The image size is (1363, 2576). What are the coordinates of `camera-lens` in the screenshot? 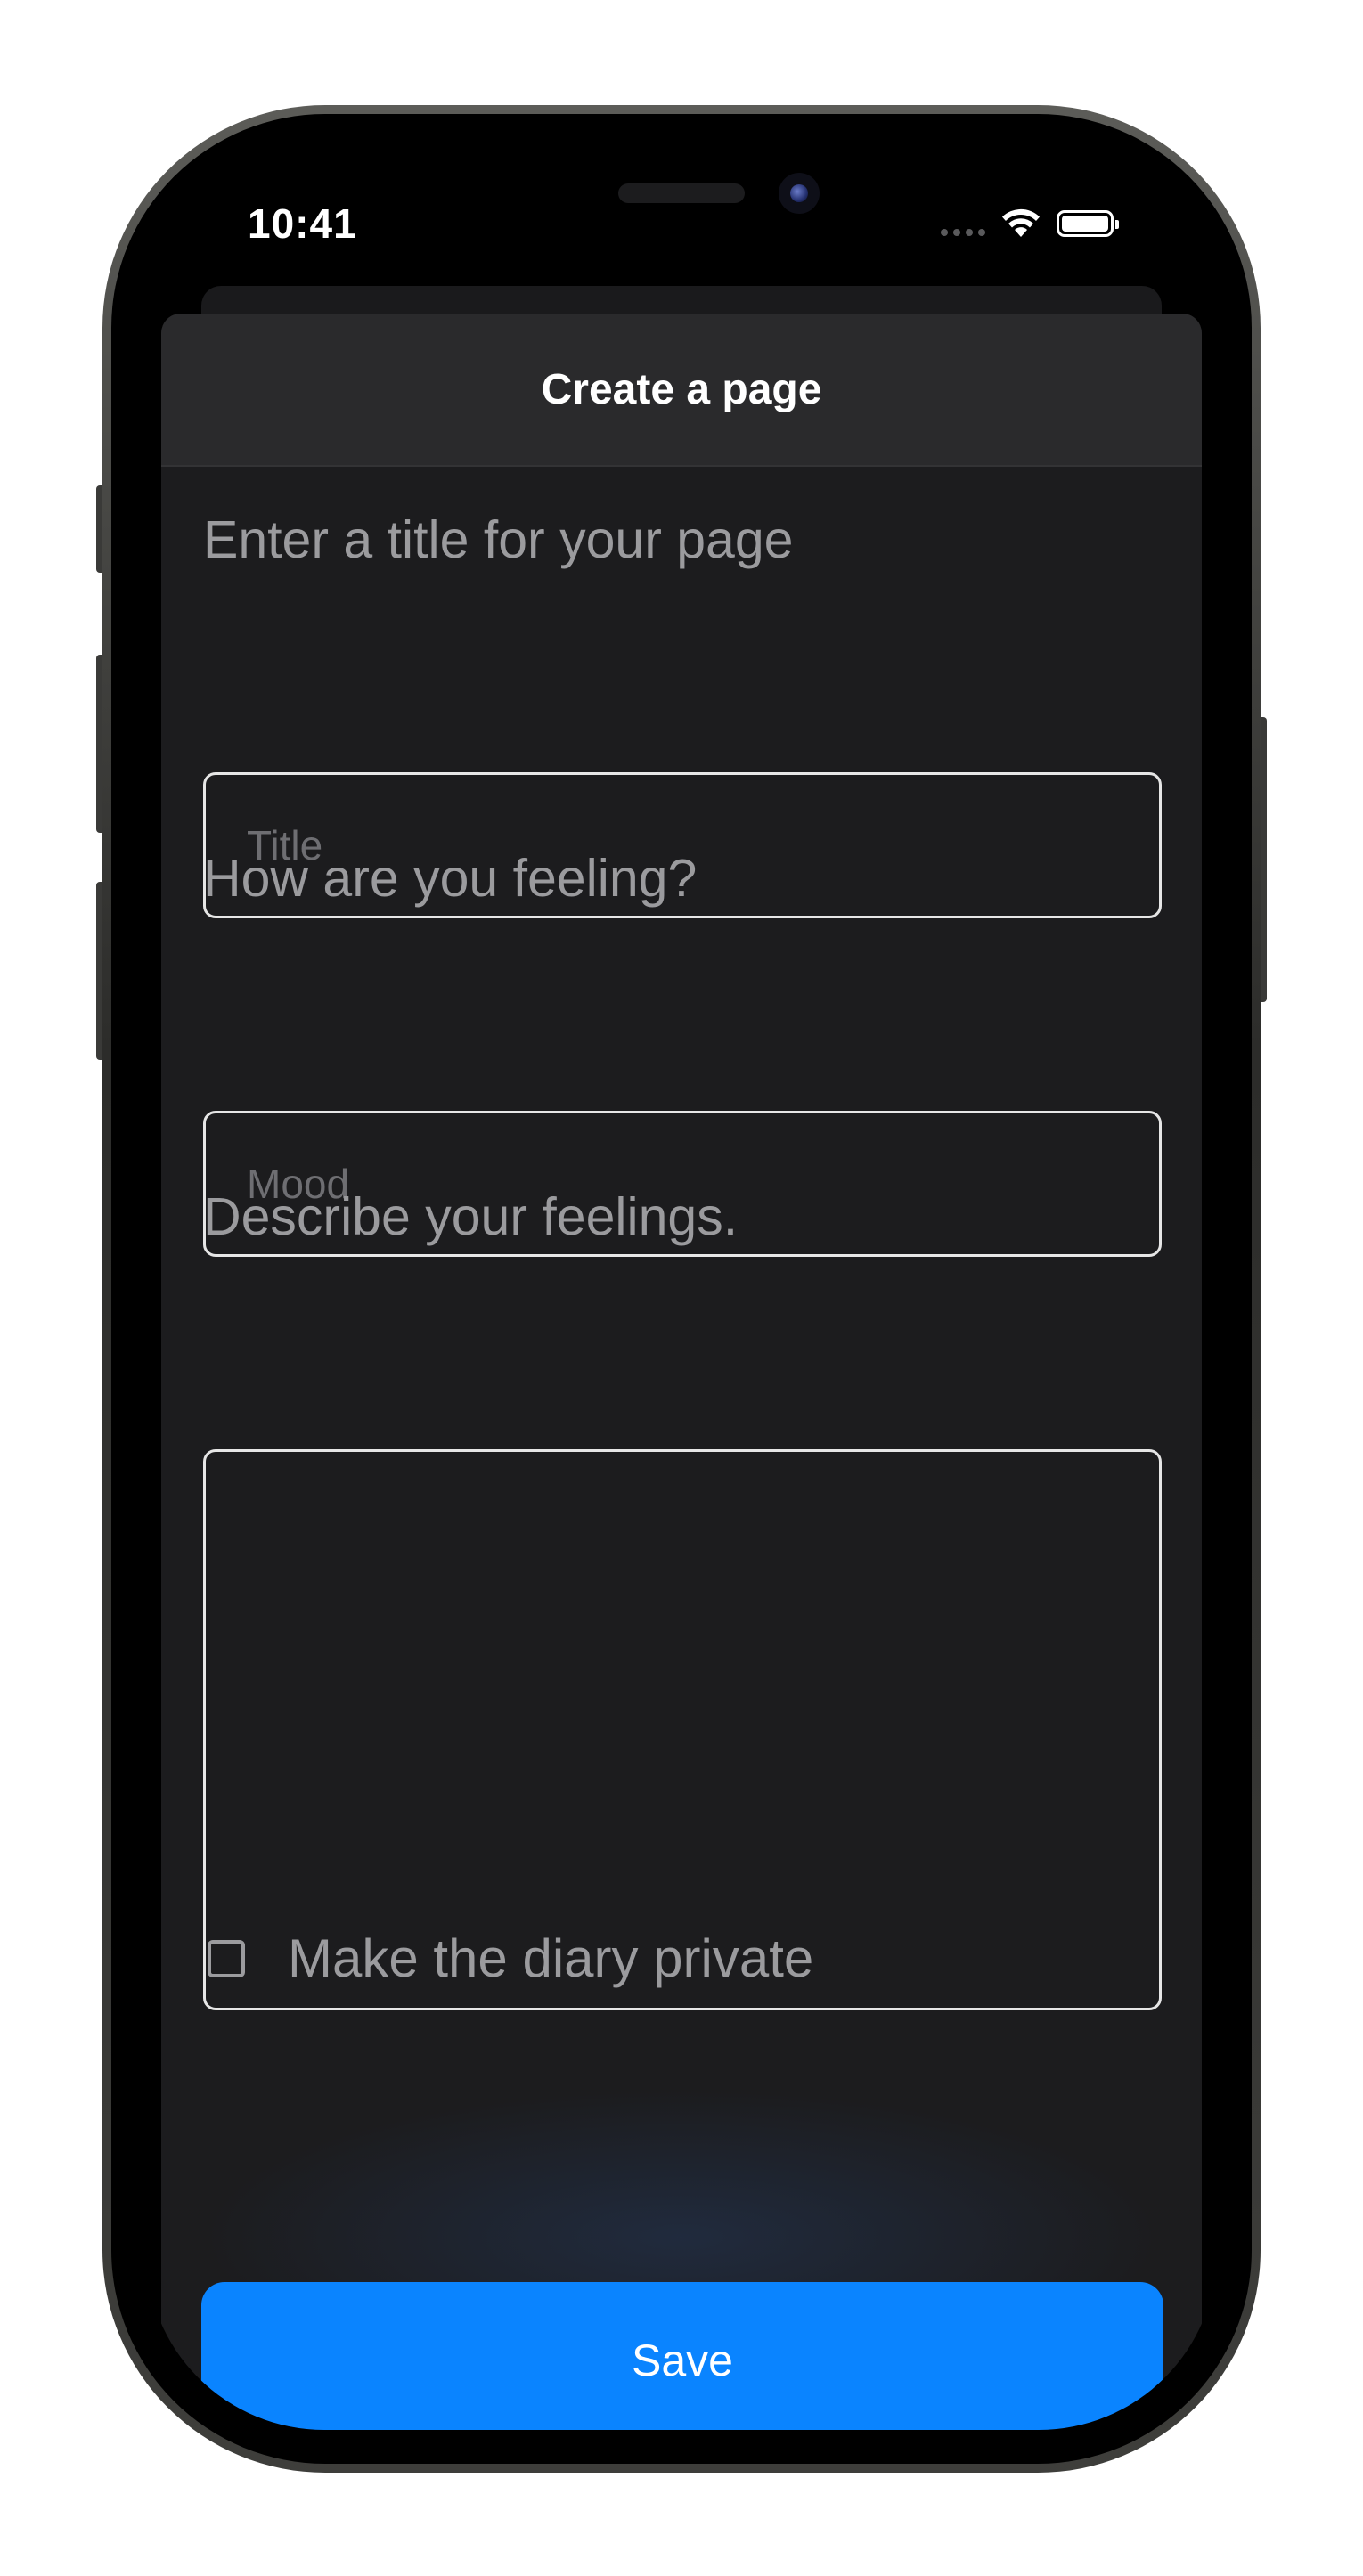 It's located at (799, 193).